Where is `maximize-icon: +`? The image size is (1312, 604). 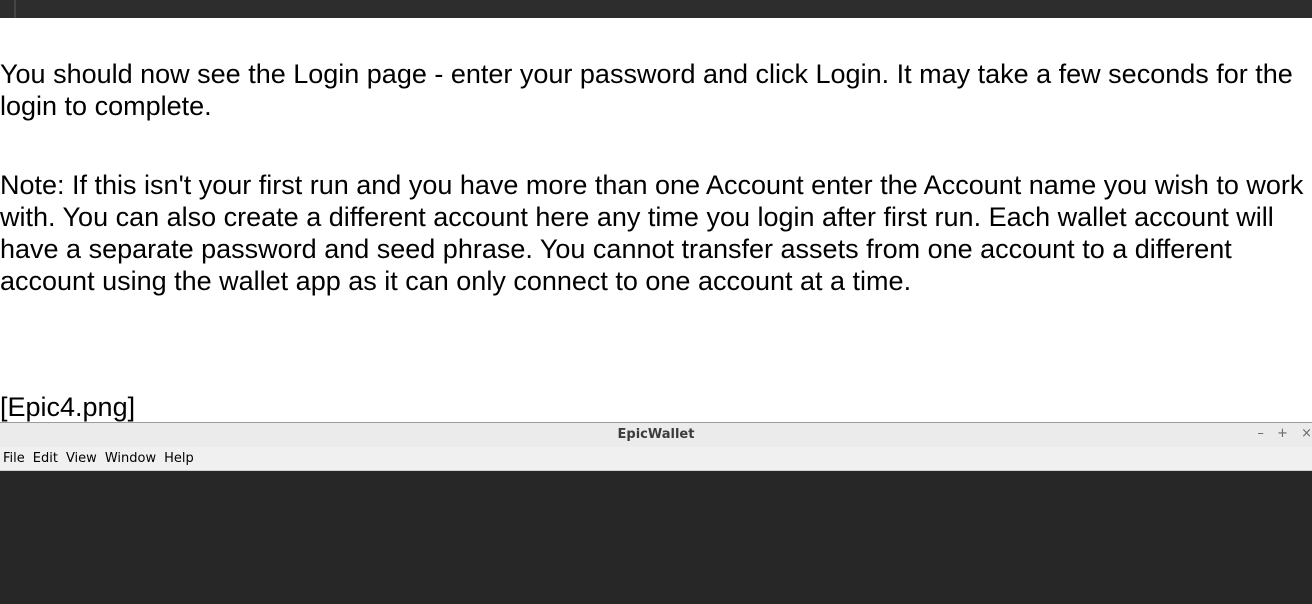
maximize-icon: + is located at coordinates (1282, 433).